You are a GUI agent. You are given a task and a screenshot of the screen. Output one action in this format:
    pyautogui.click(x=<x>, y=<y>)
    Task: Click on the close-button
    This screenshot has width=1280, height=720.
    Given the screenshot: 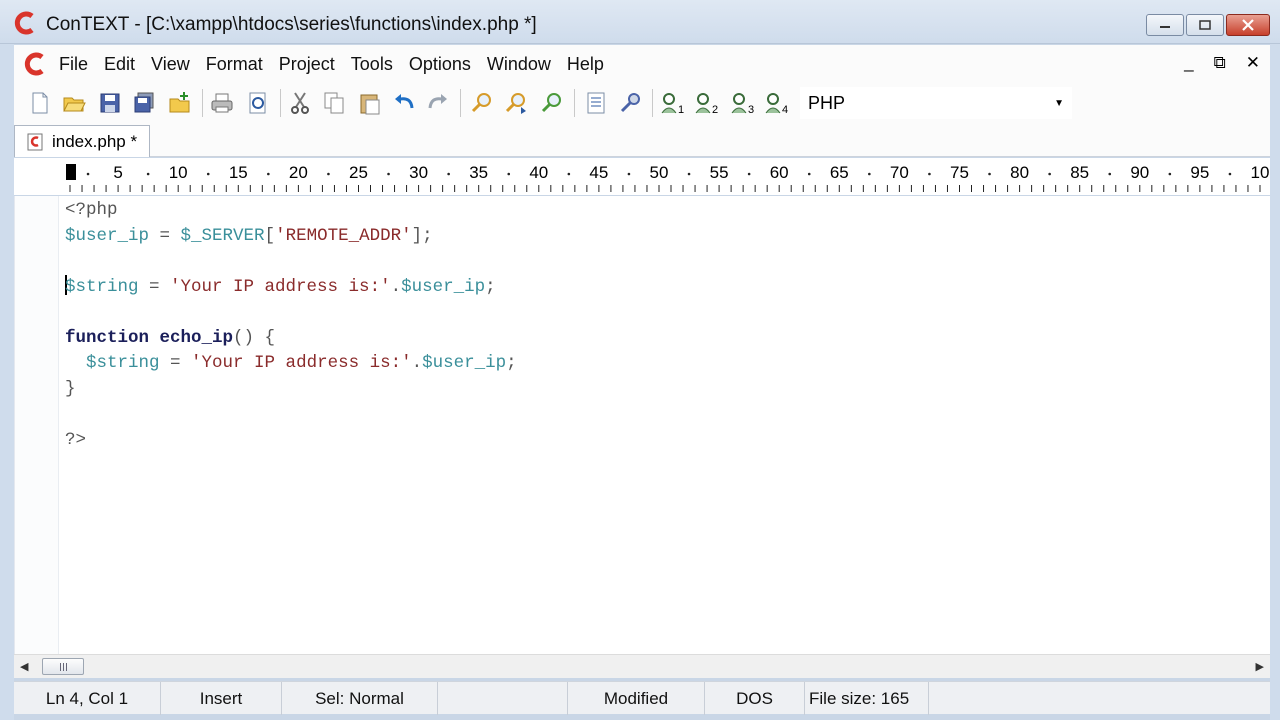 What is the action you would take?
    pyautogui.click(x=1248, y=25)
    